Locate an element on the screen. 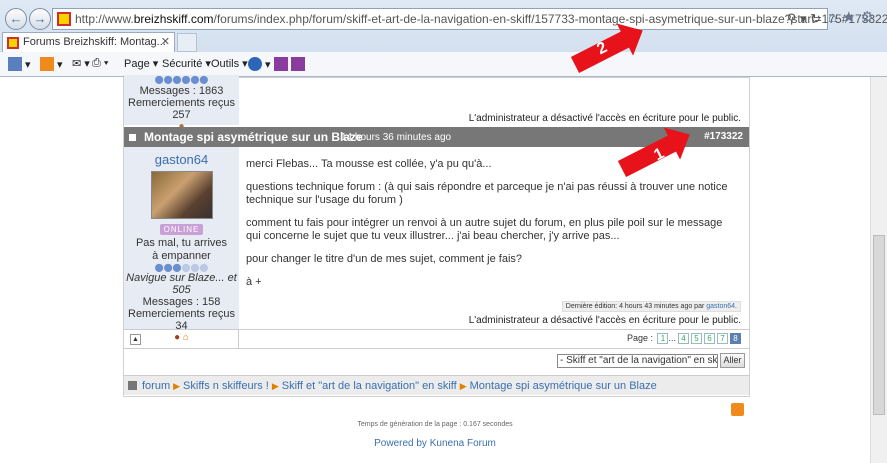 This screenshot has height=463, width=887. rank-dots: ⬤⬤⬤⬤⬤⬤ is located at coordinates (181, 79).